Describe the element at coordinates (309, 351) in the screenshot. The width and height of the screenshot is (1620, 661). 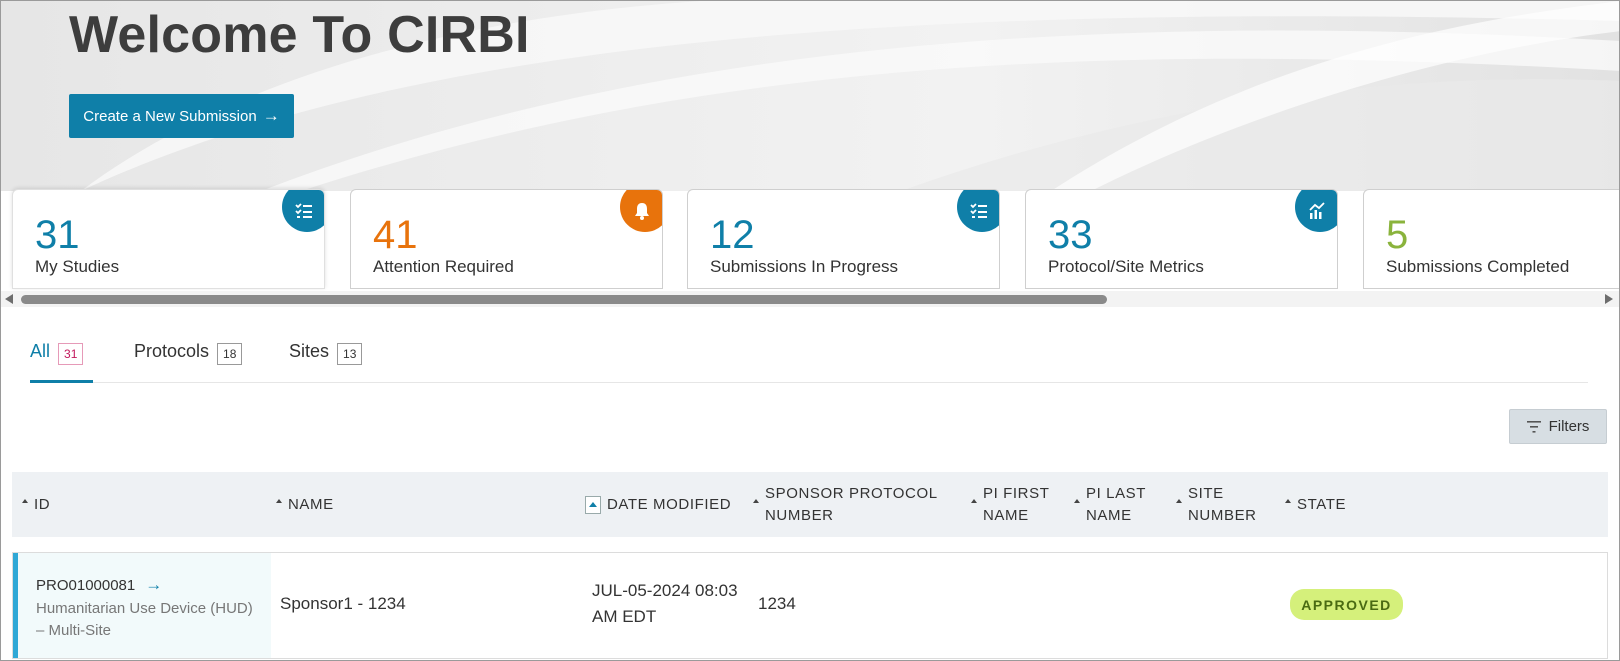
I see `tab-label: Sites` at that location.